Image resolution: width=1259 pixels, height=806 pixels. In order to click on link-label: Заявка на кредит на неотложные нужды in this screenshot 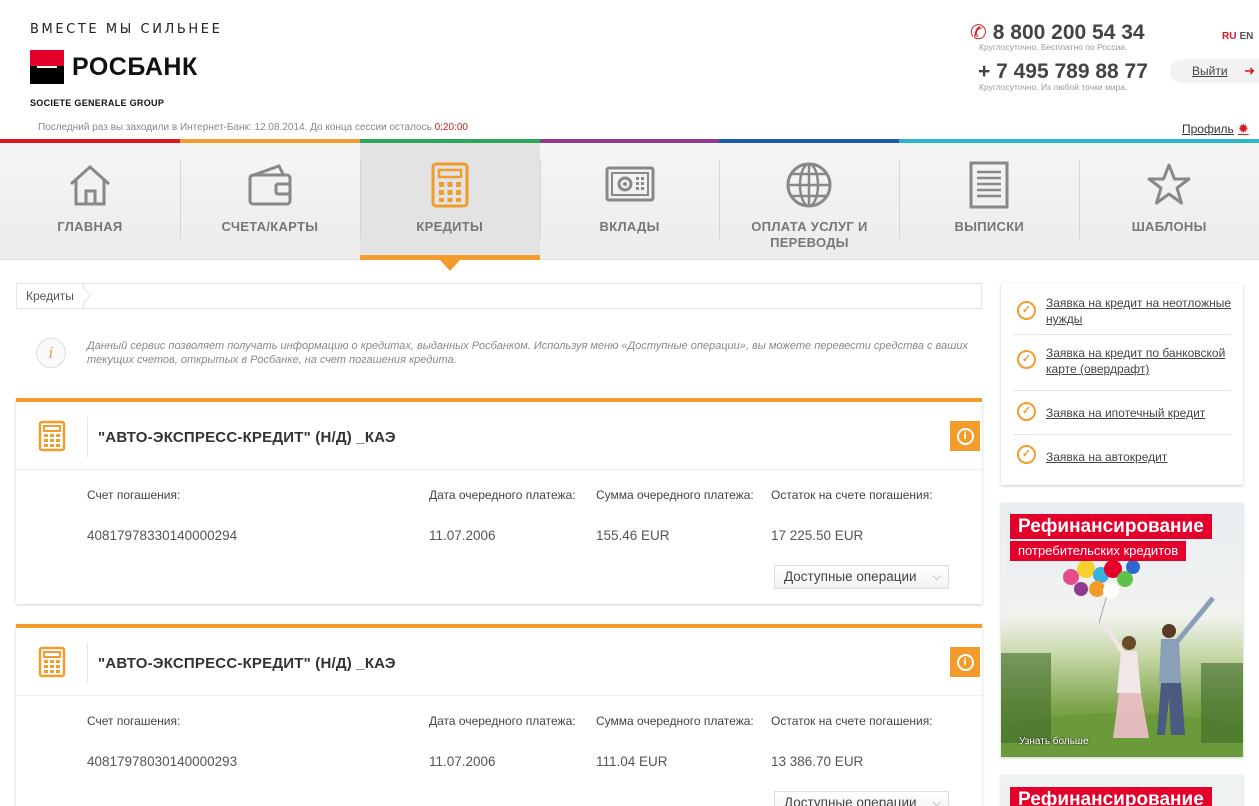, I will do `click(1139, 311)`.